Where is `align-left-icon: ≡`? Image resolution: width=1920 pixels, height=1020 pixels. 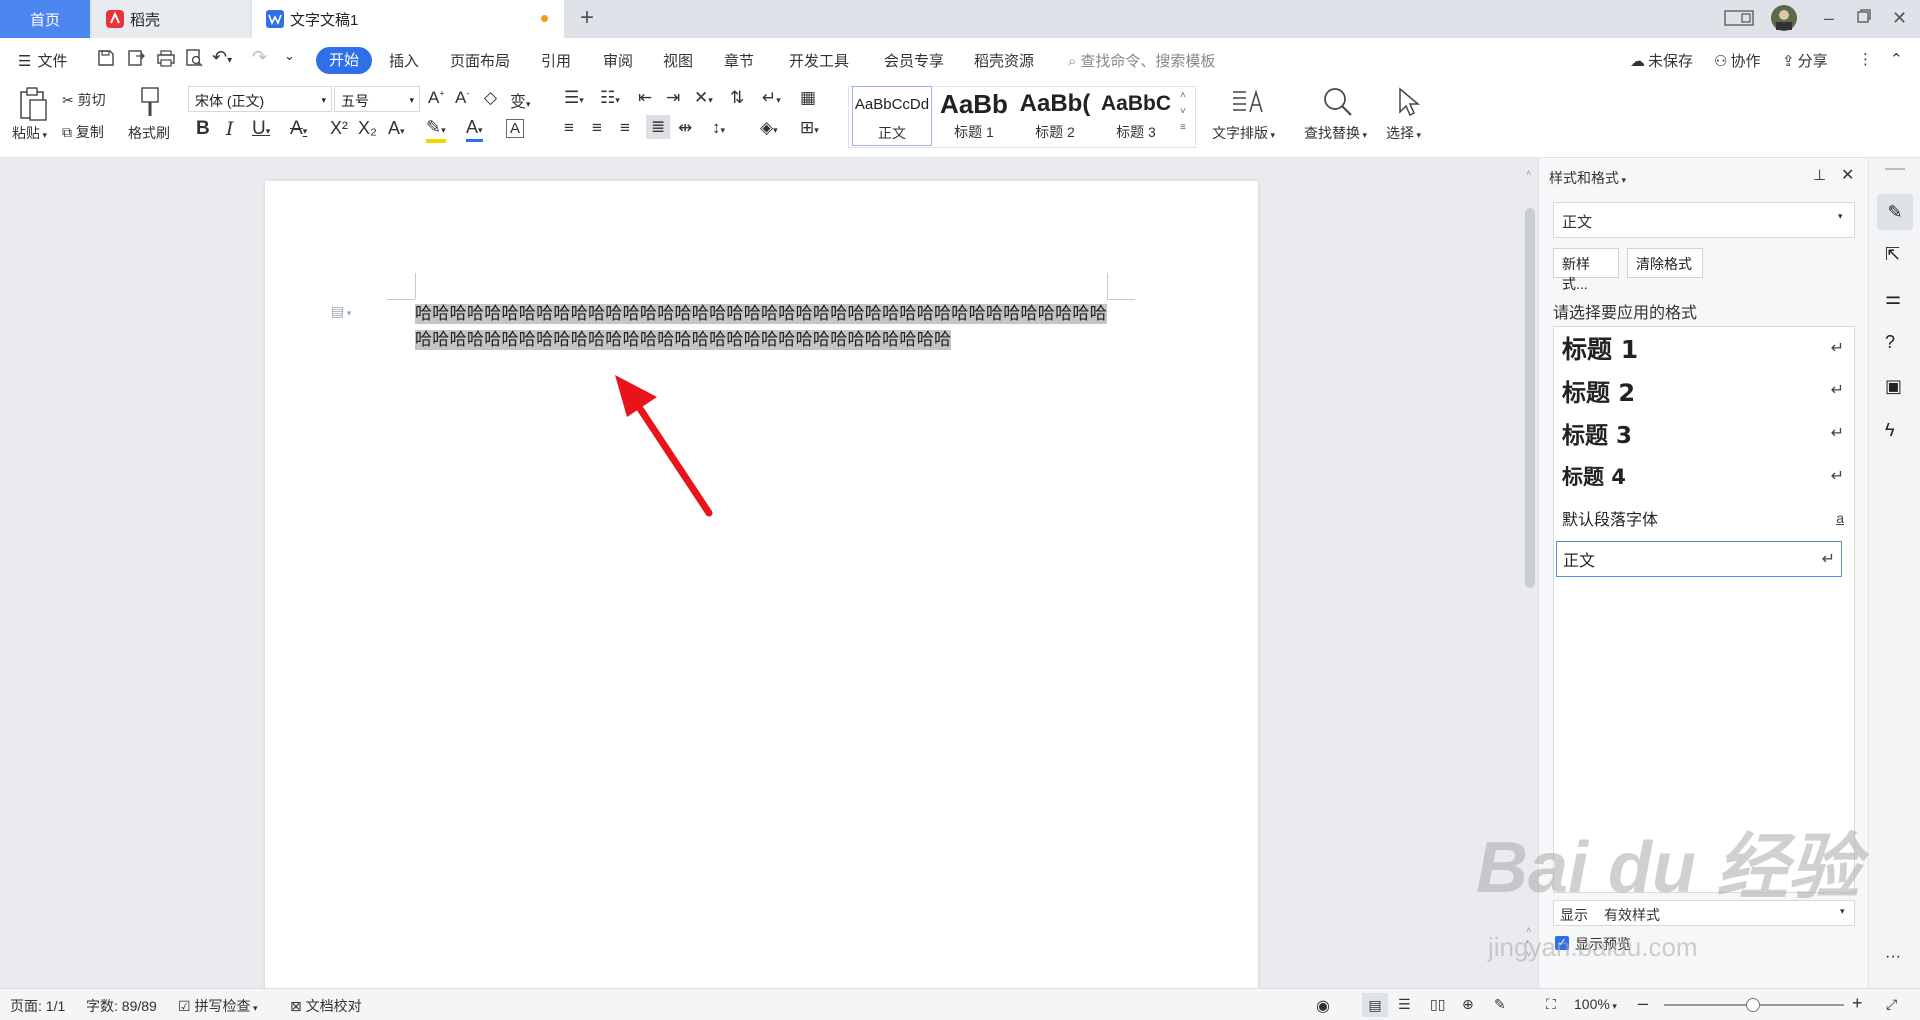
align-left-icon: ≡ is located at coordinates (569, 128).